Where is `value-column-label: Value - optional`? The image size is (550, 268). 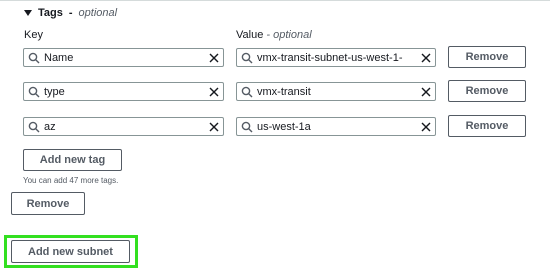
value-column-label: Value - optional is located at coordinates (274, 35).